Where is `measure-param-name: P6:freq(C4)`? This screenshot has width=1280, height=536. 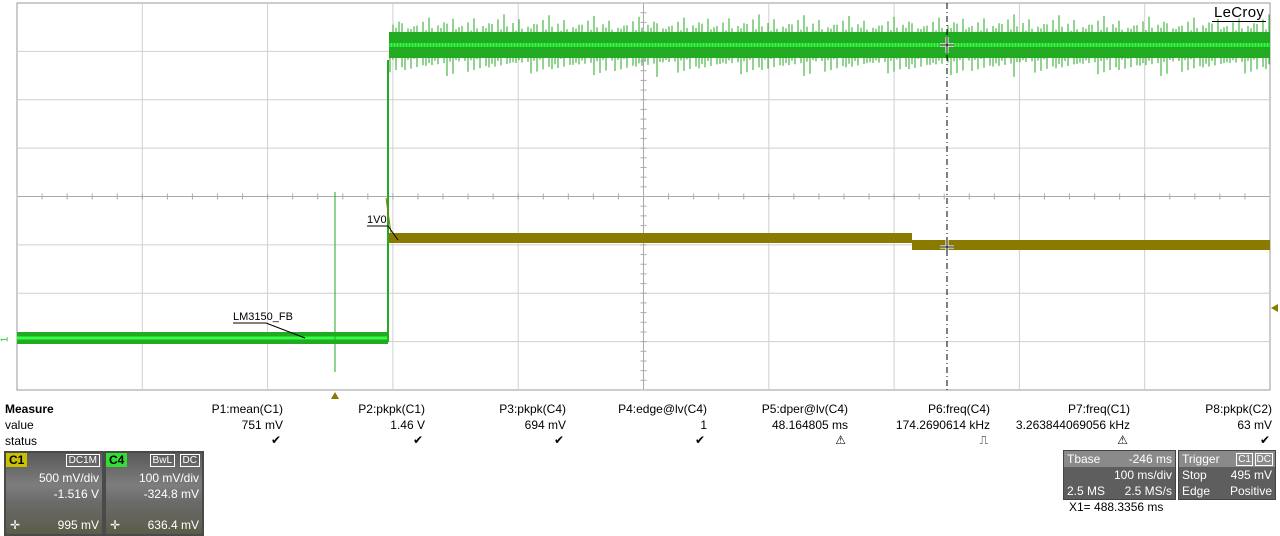 measure-param-name: P6:freq(C4) is located at coordinates (959, 409).